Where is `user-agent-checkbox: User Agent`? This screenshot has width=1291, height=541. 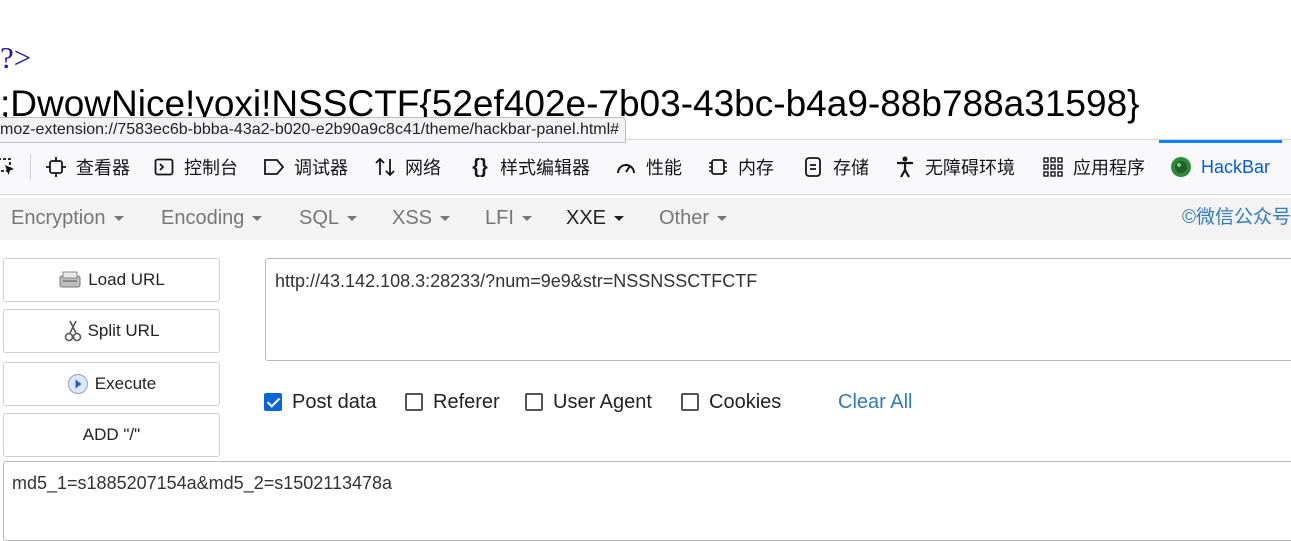 user-agent-checkbox: User Agent is located at coordinates (588, 402).